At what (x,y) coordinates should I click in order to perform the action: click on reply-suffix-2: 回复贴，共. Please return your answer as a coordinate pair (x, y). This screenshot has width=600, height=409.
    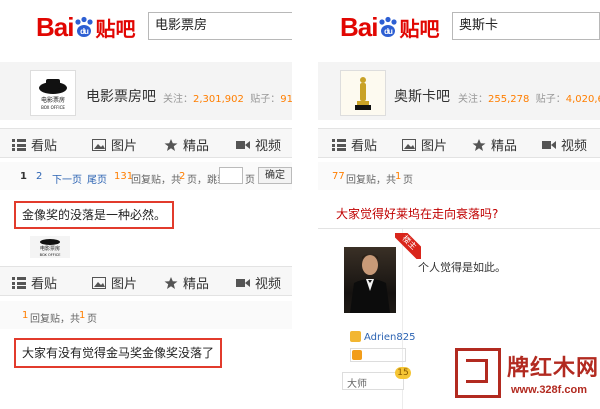
    Looking at the image, I should click on (55, 319).